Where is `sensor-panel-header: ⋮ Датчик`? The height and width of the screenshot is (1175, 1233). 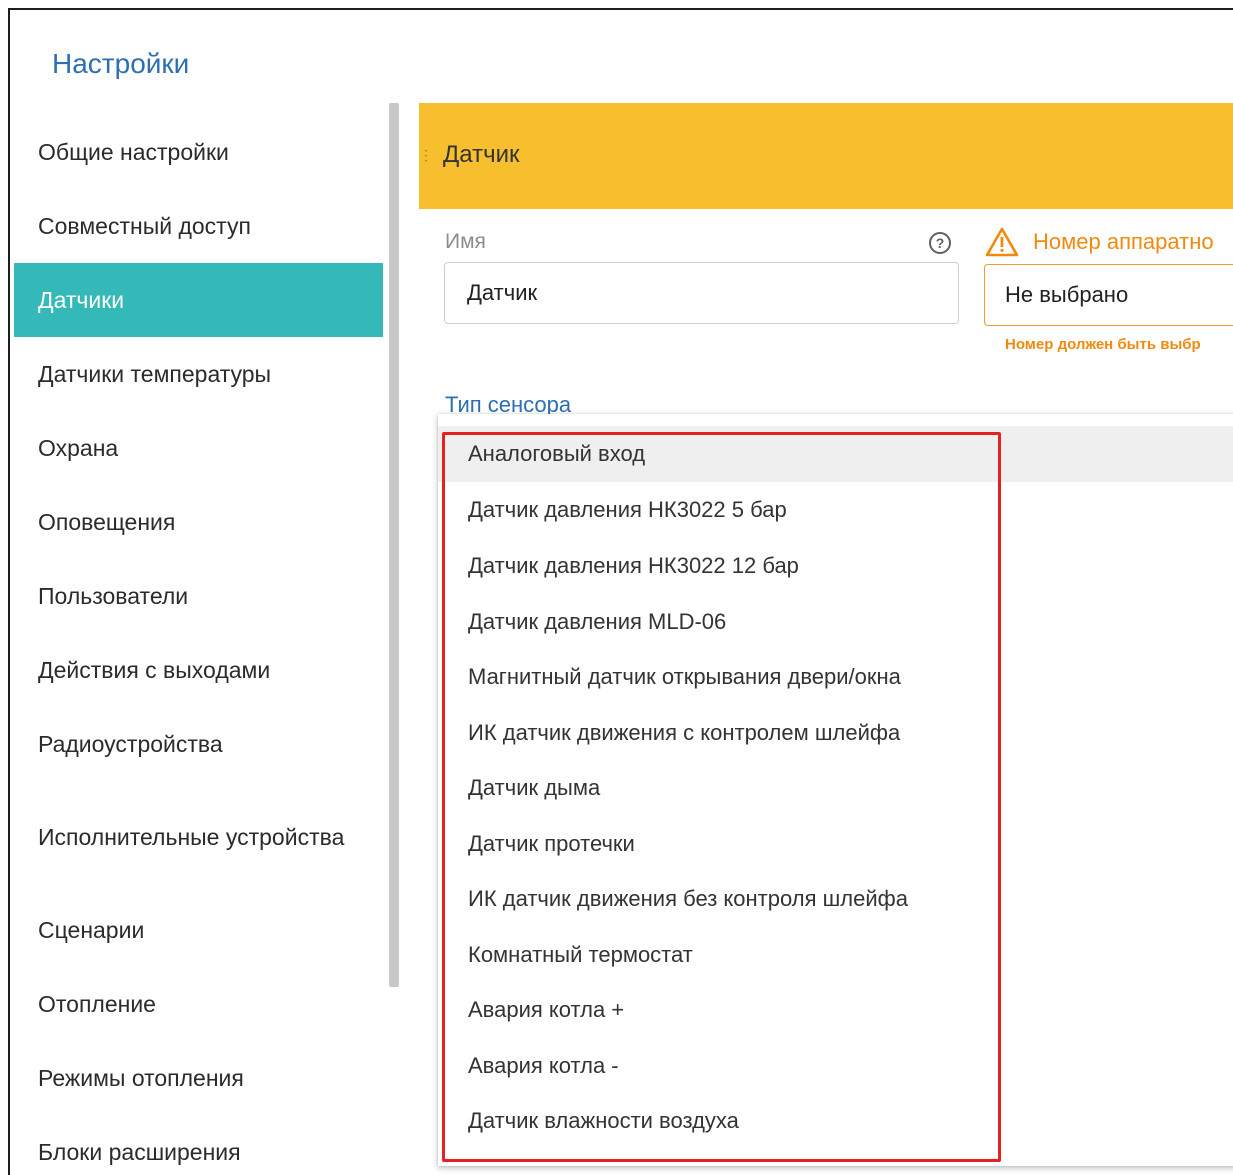
sensor-panel-header: ⋮ Датчик is located at coordinates (826, 156).